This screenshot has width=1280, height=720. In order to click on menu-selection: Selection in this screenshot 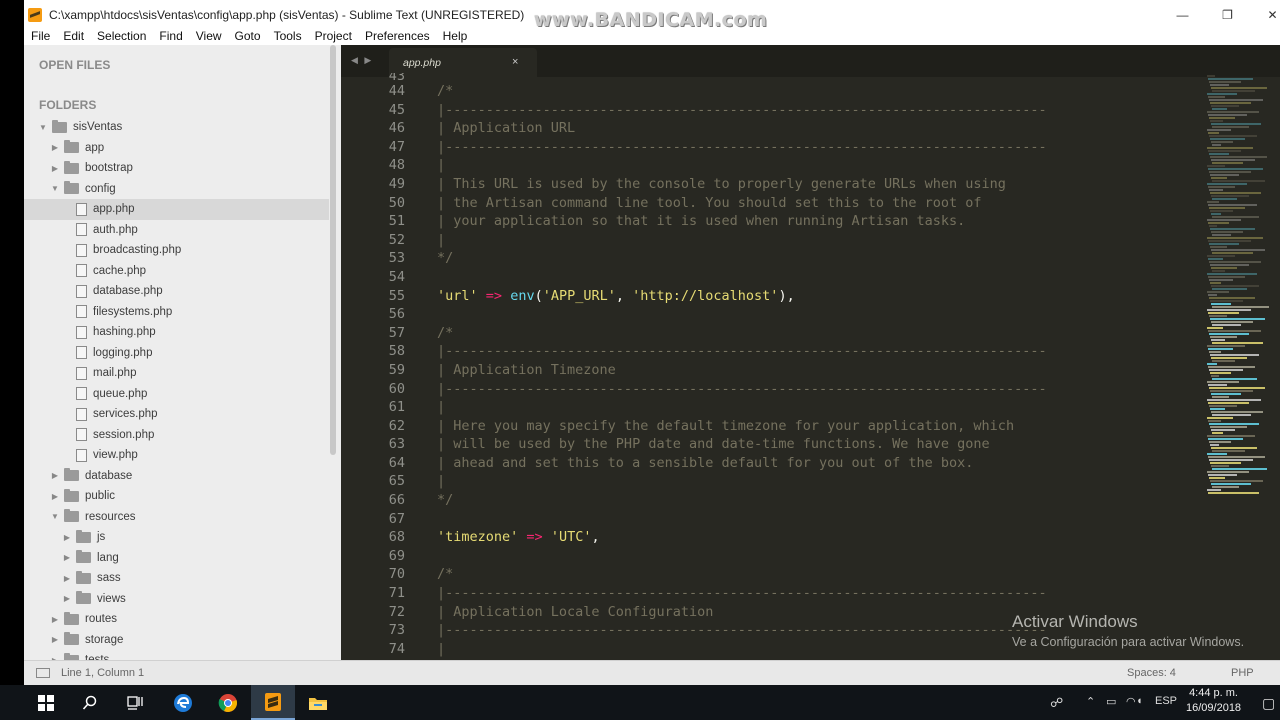, I will do `click(121, 36)`.